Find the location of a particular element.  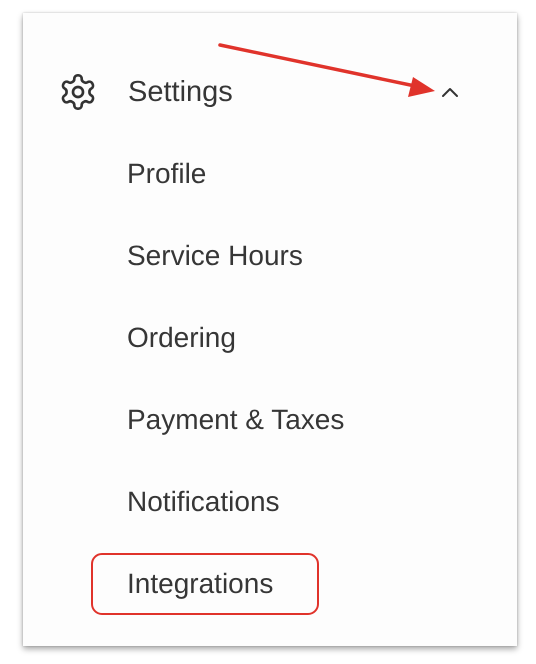

menu-item: Profile is located at coordinates (171, 174).